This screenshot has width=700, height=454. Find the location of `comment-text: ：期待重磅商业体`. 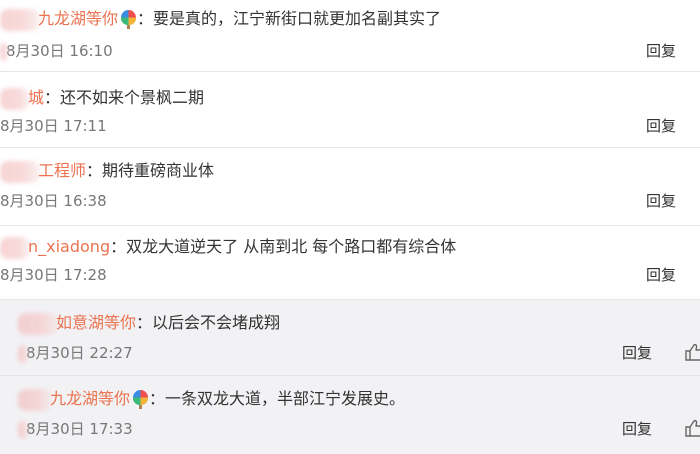

comment-text: ：期待重磅商业体 is located at coordinates (150, 170).